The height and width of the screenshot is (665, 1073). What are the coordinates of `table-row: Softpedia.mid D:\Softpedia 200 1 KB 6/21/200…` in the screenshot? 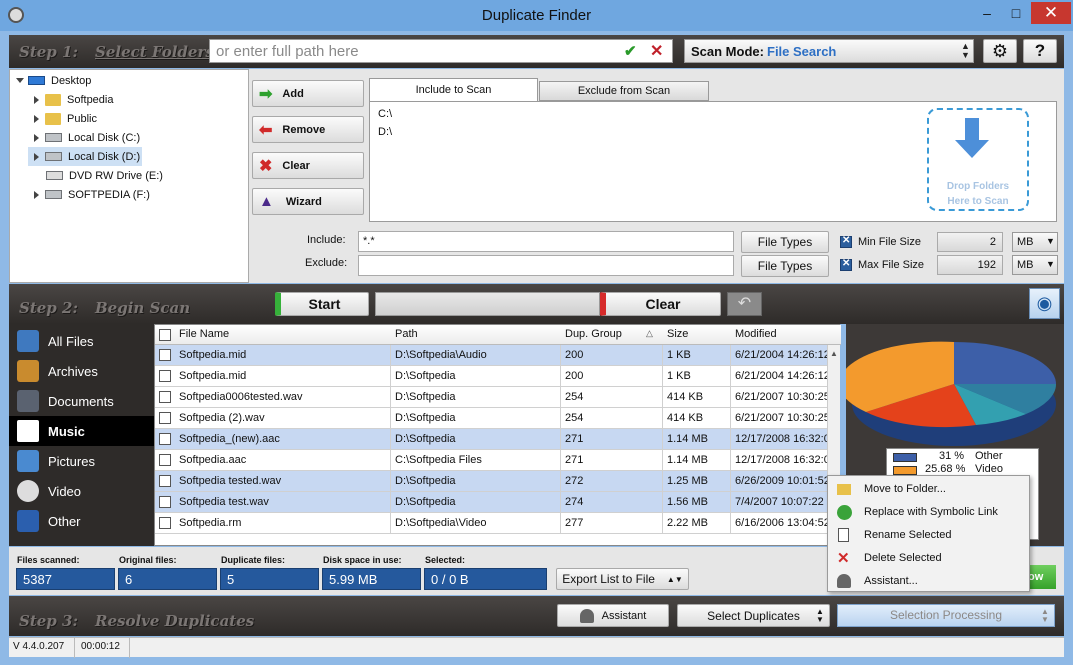 It's located at (491, 376).